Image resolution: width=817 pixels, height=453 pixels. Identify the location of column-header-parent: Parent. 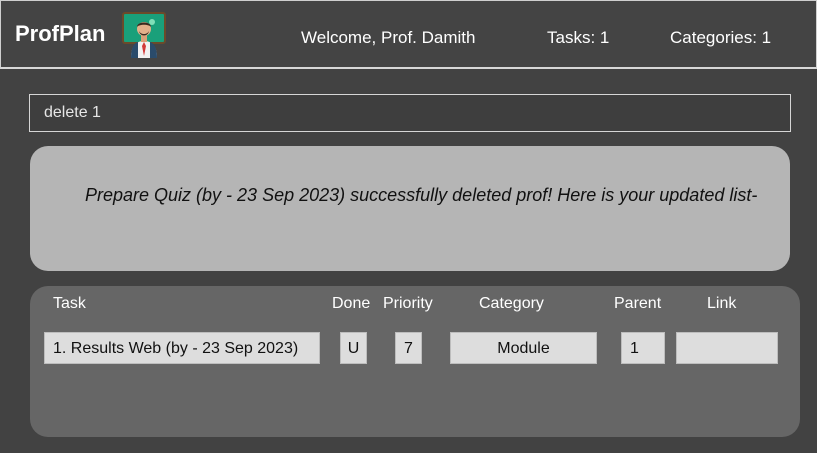
(638, 303).